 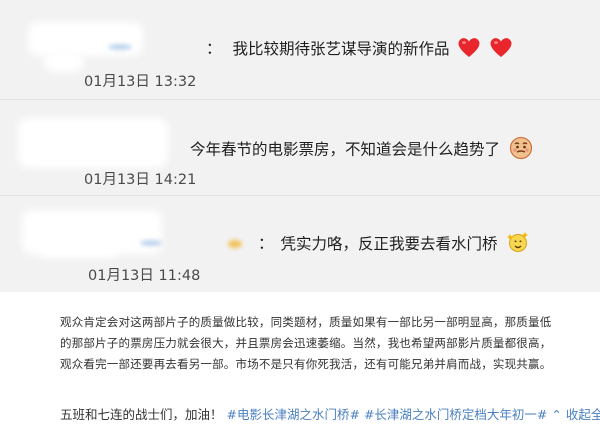 I want to click on comment-text: 我比较期待张艺谋导演的新作品, so click(x=341, y=48).